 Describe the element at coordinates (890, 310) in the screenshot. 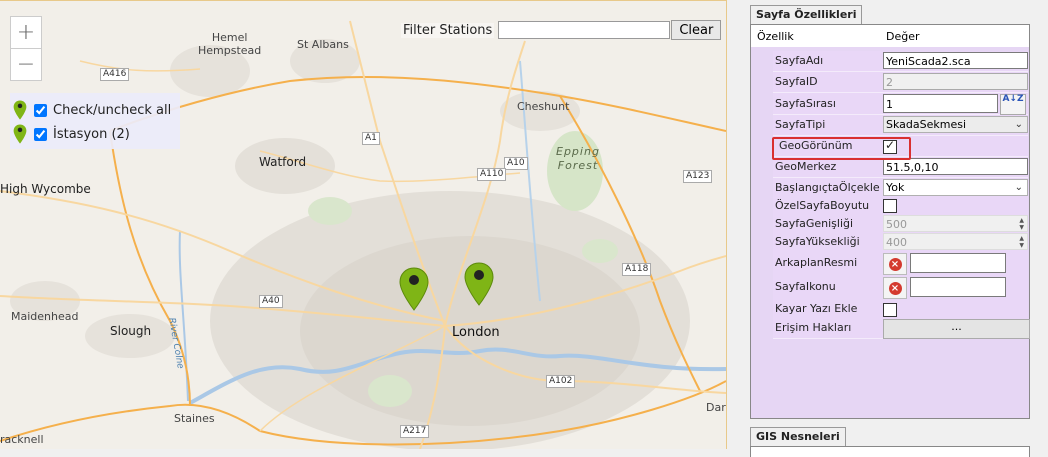

I see `kayar-yazi-checkbox` at that location.